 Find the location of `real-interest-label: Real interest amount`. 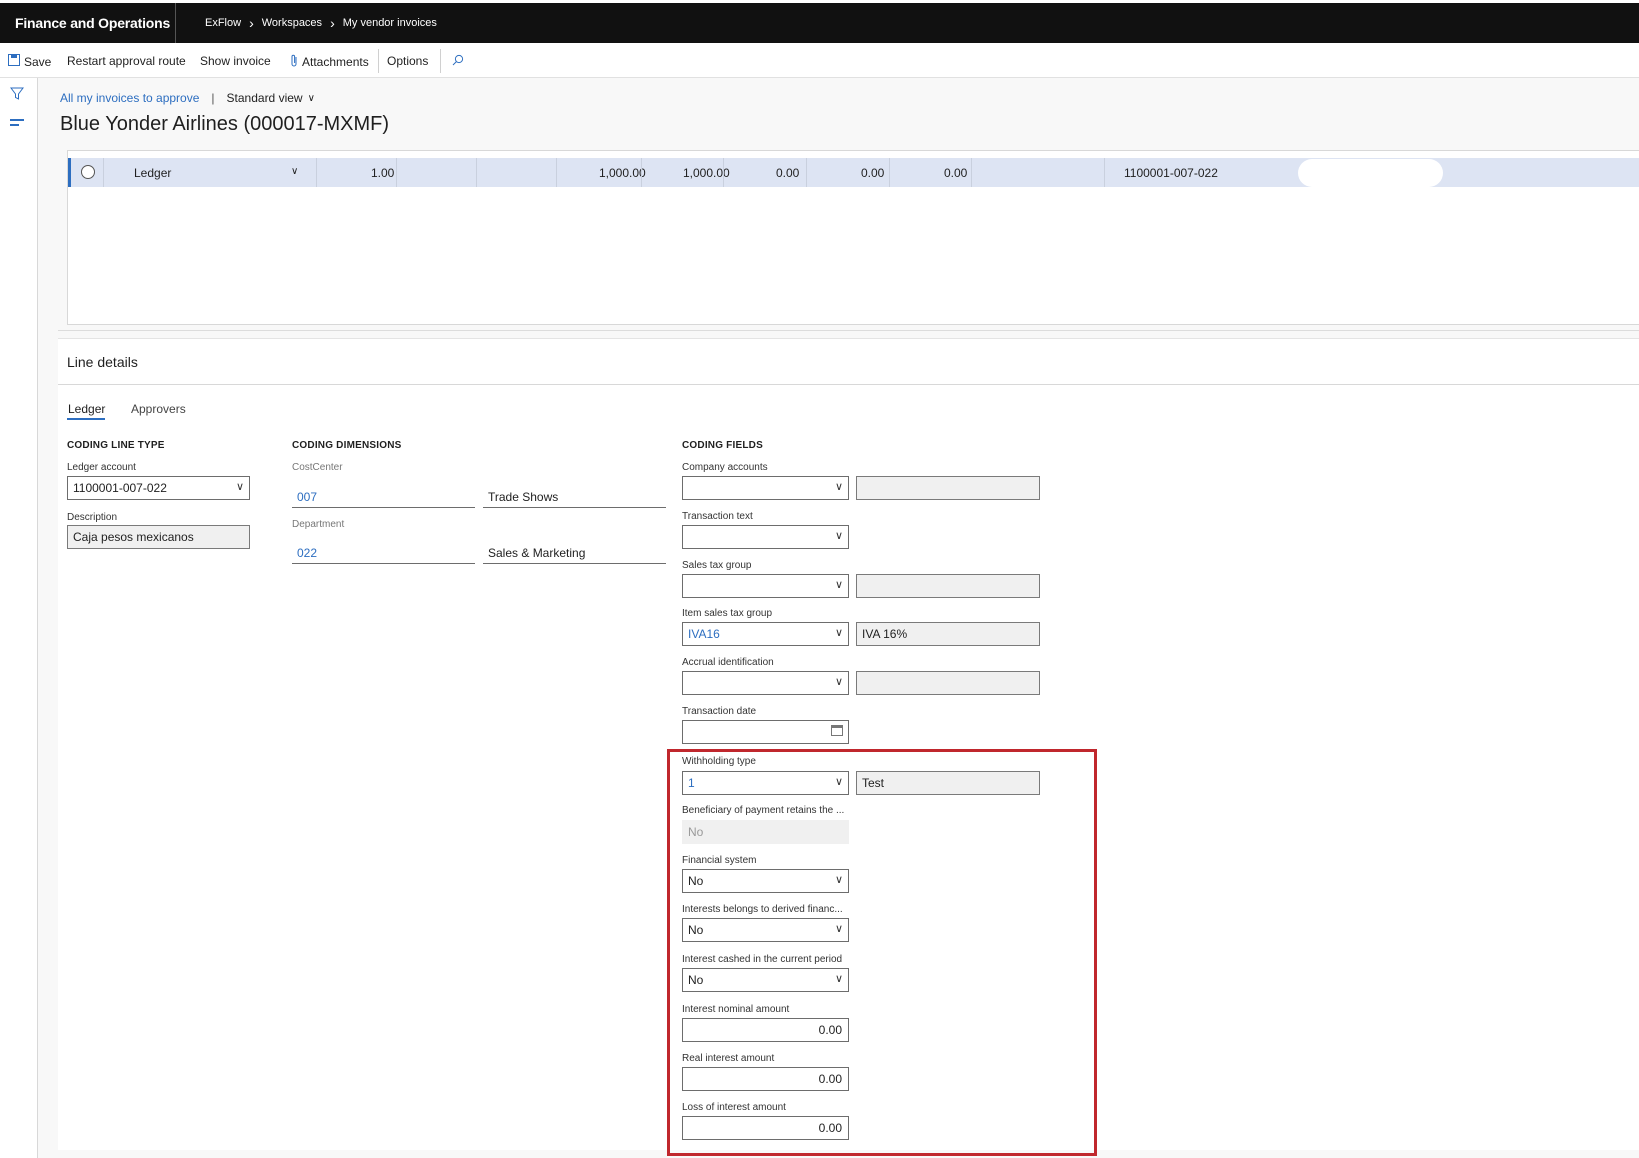

real-interest-label: Real interest amount is located at coordinates (728, 1058).